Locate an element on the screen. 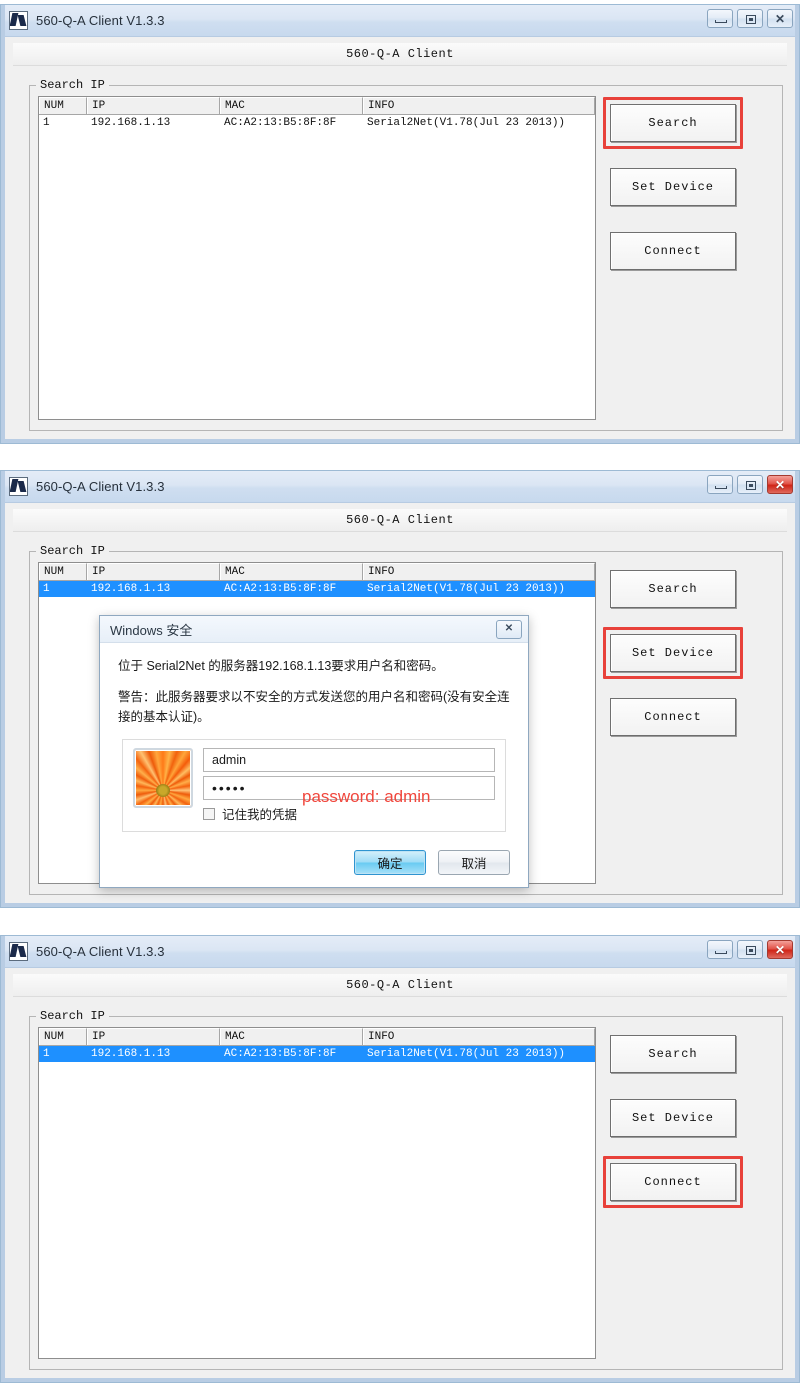  window-controls-3: ✕ is located at coordinates (750, 949).